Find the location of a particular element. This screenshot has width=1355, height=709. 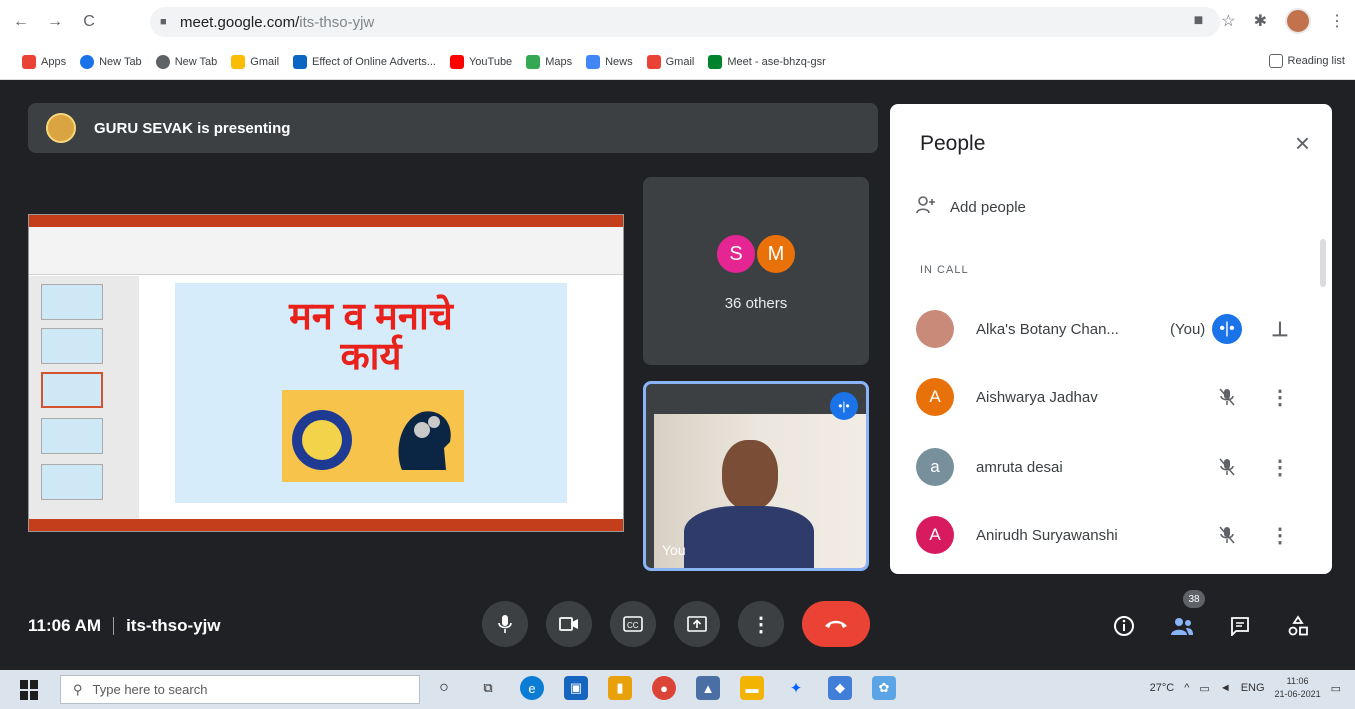

meeting-controls-bar: 11:06 AM its-thso-yjw CC ⋮ 38 is located at coordinates (677, 628).